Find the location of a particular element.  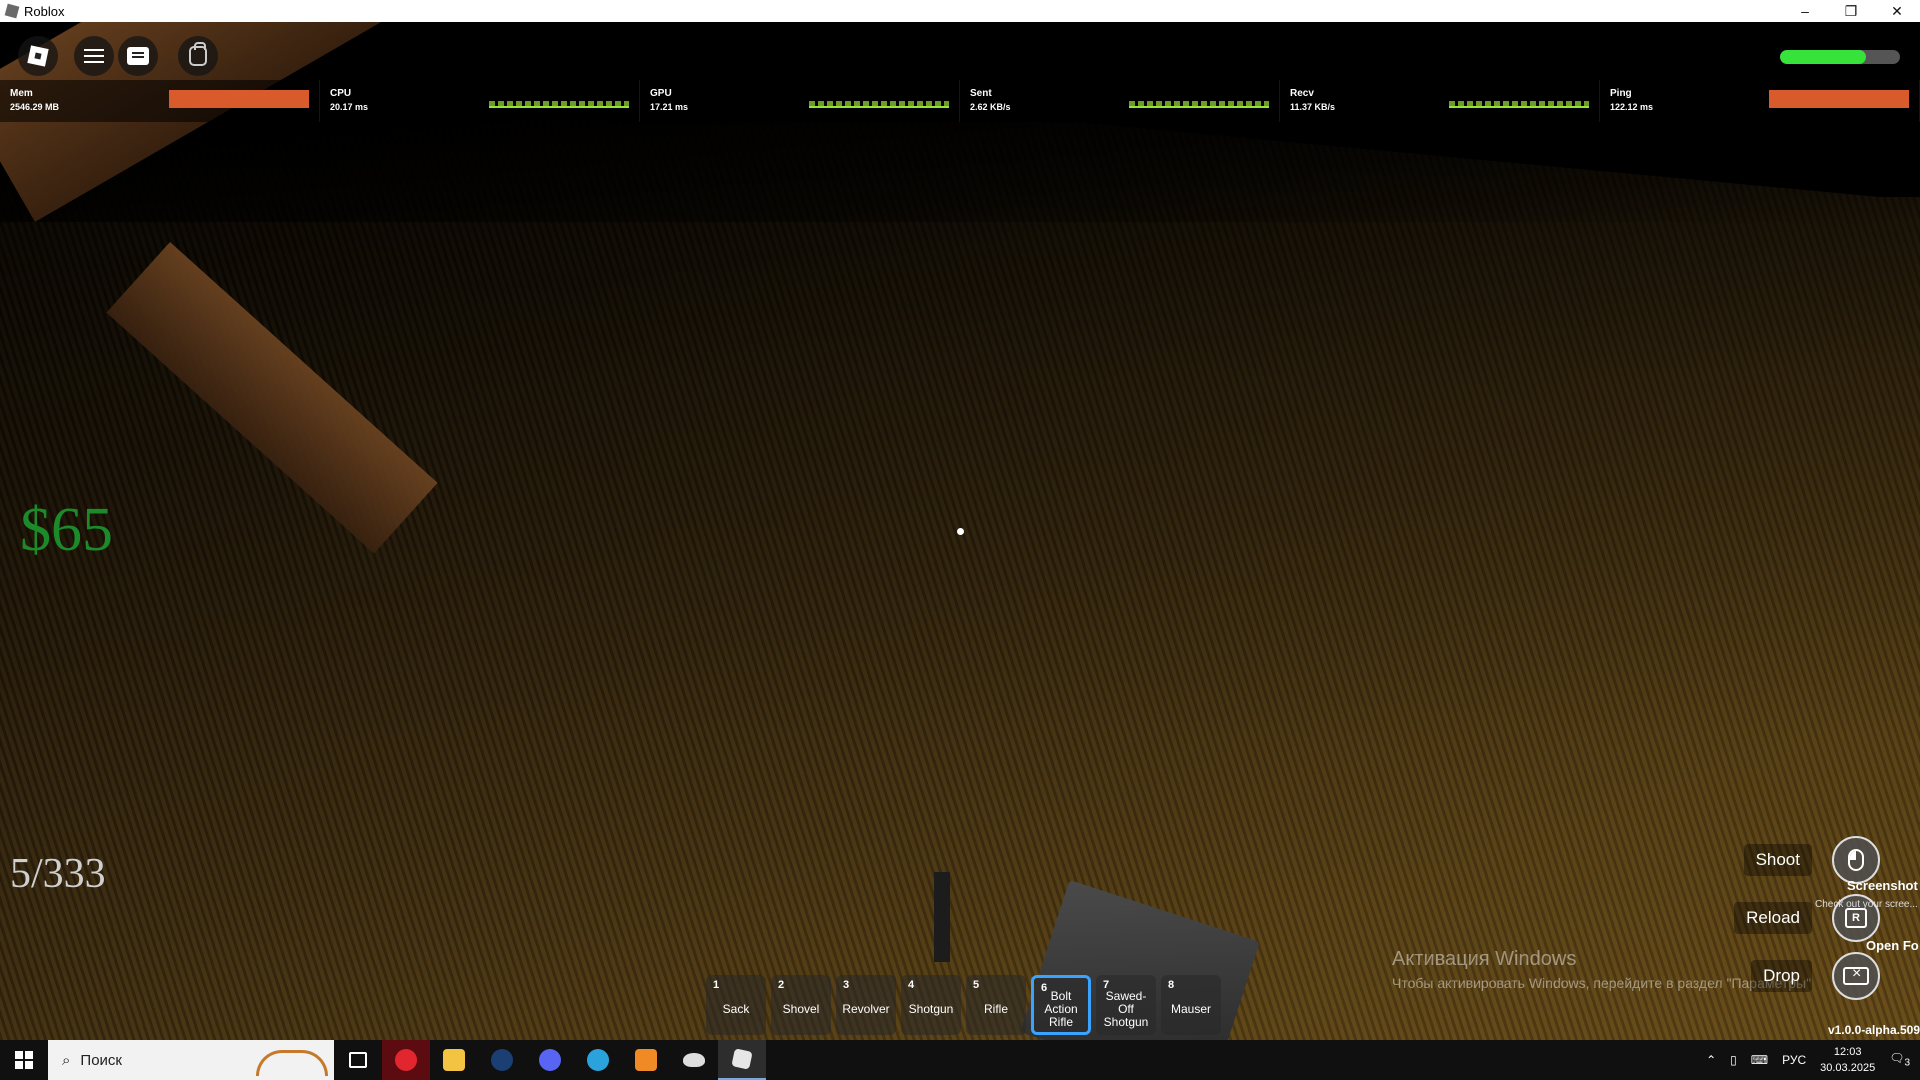

discord-icon is located at coordinates (550, 1060).